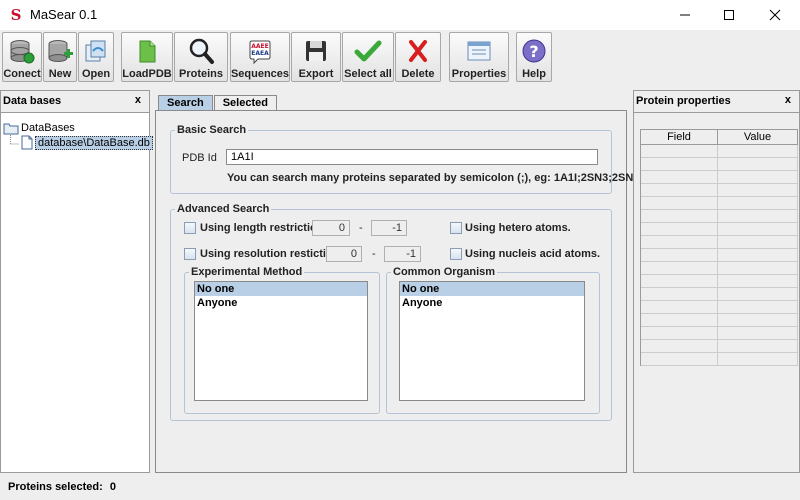  What do you see at coordinates (262, 228) in the screenshot?
I see `length-restriction-label: Using length restriction` at bounding box center [262, 228].